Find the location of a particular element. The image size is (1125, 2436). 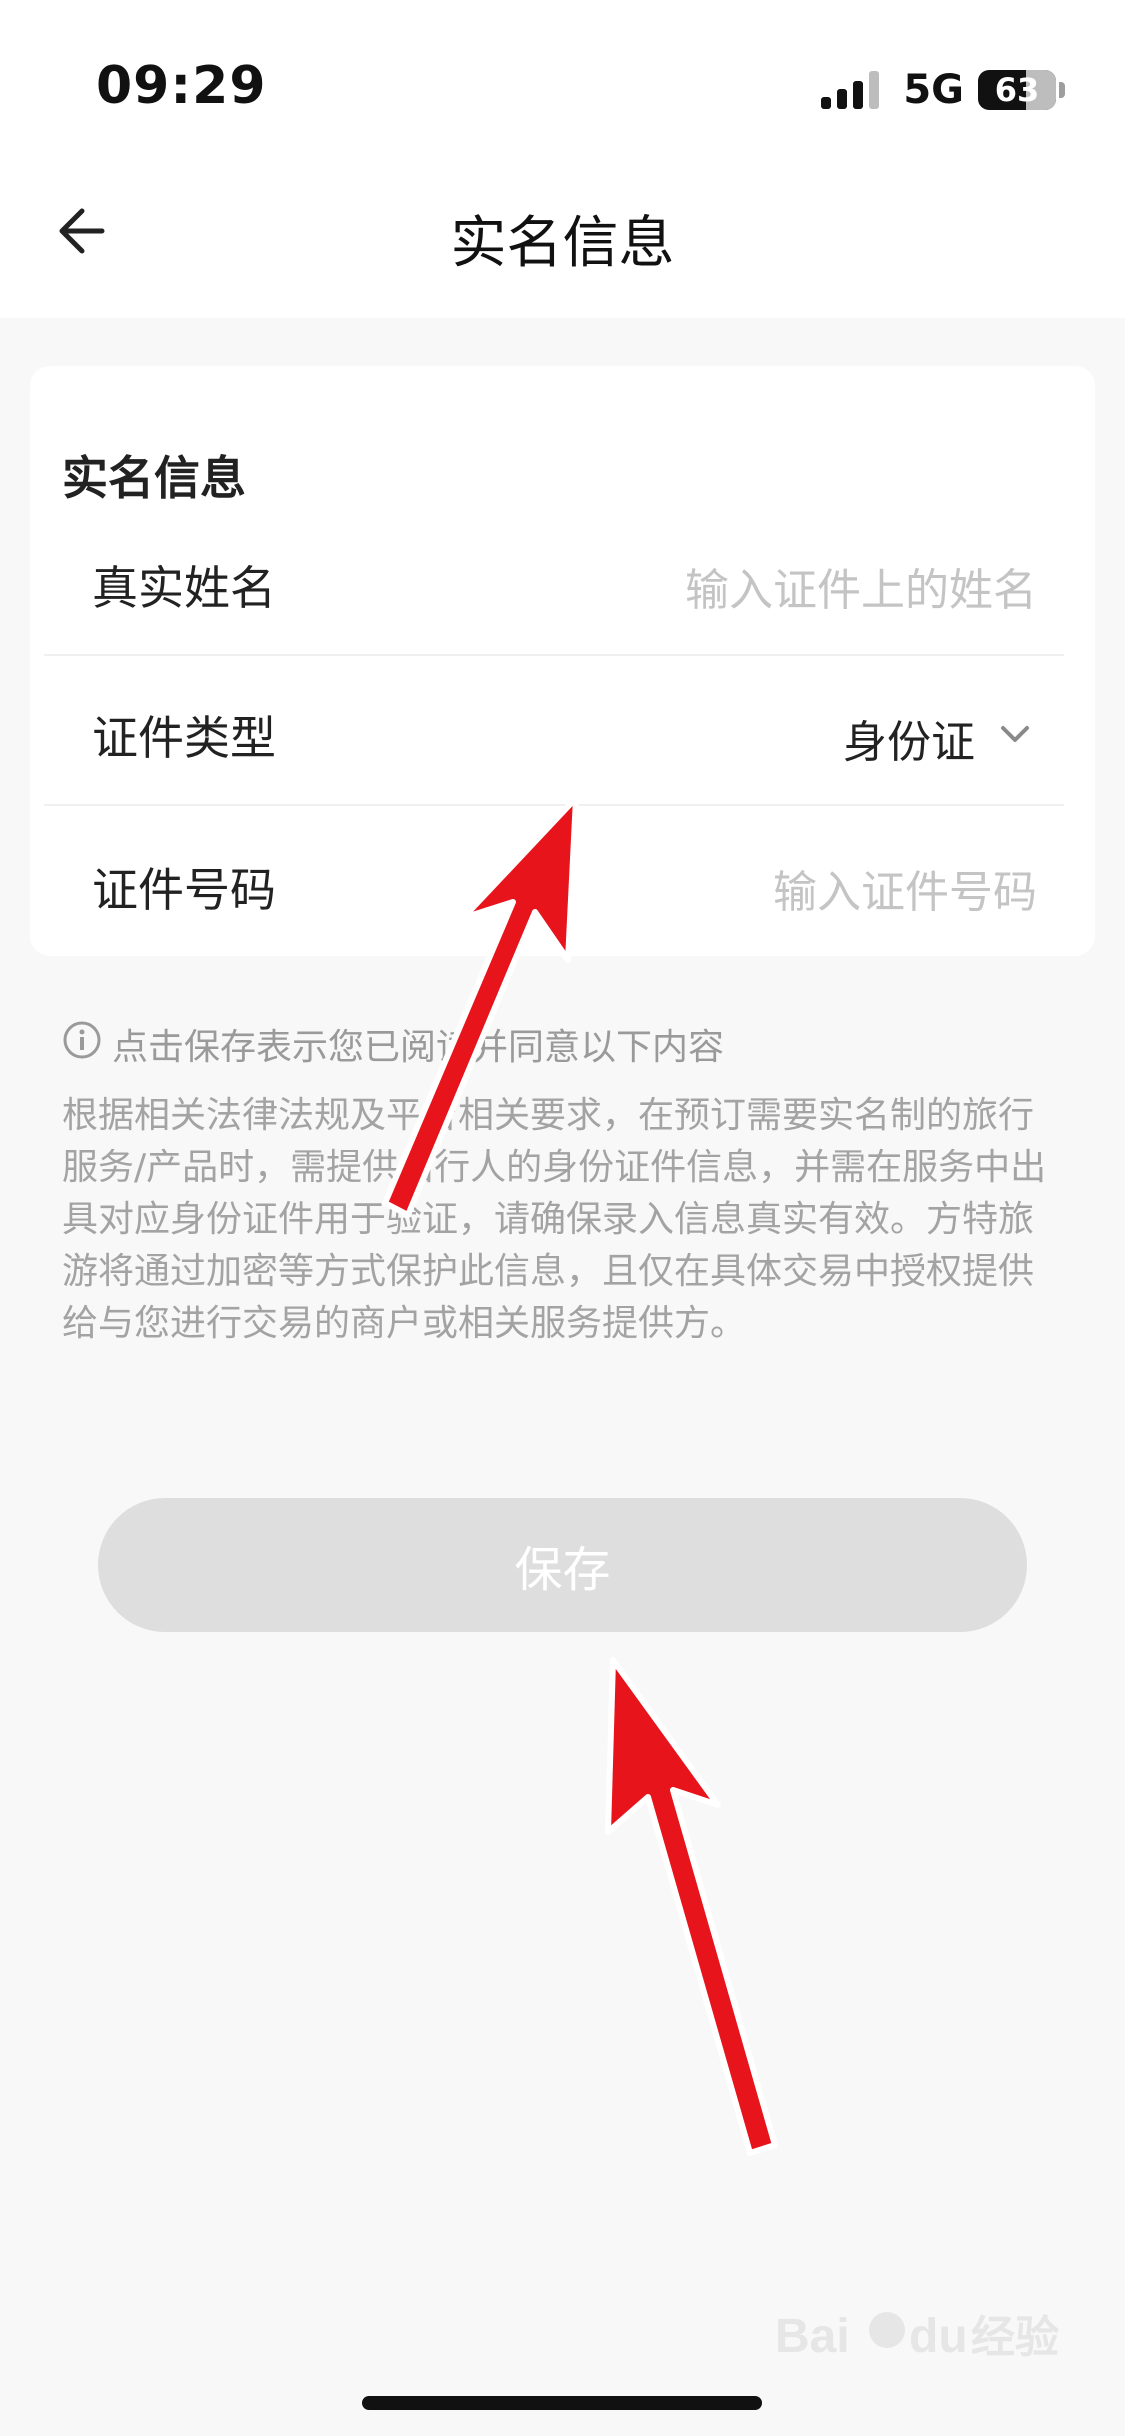

network-label: 5G is located at coordinates (933, 90).